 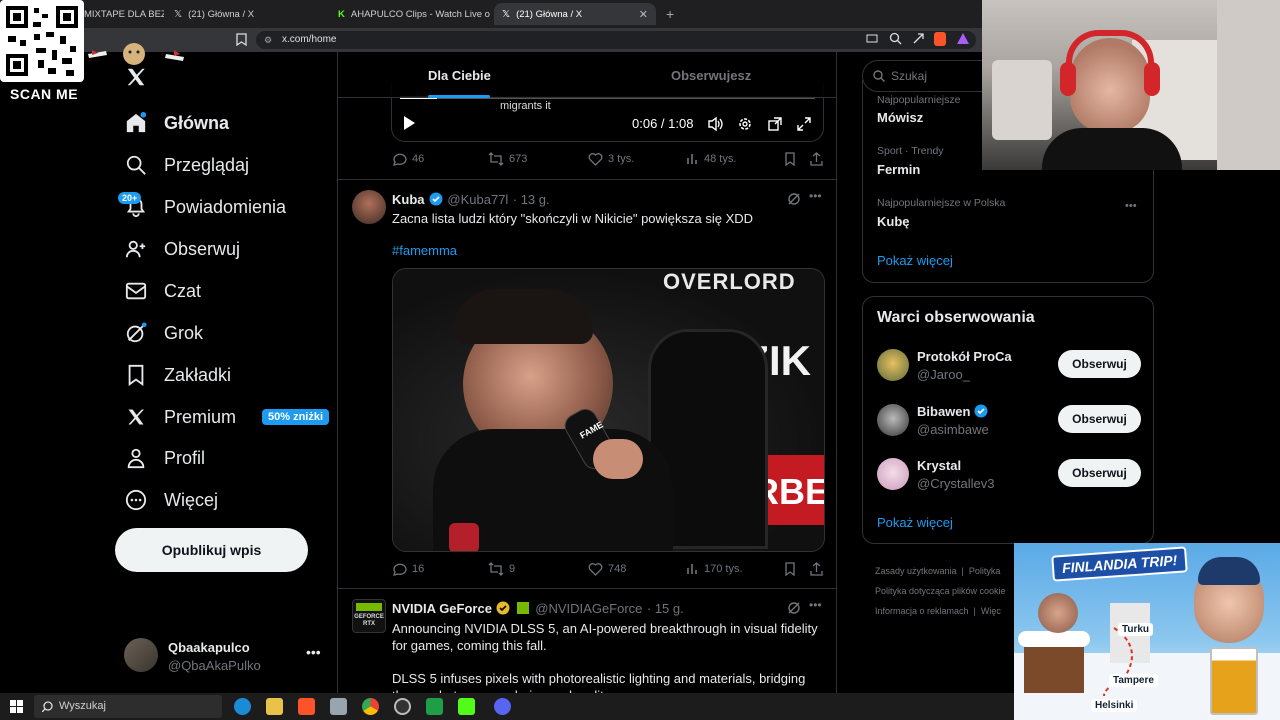 What do you see at coordinates (953, 429) in the screenshot?
I see `user-handle: @asimbawe` at bounding box center [953, 429].